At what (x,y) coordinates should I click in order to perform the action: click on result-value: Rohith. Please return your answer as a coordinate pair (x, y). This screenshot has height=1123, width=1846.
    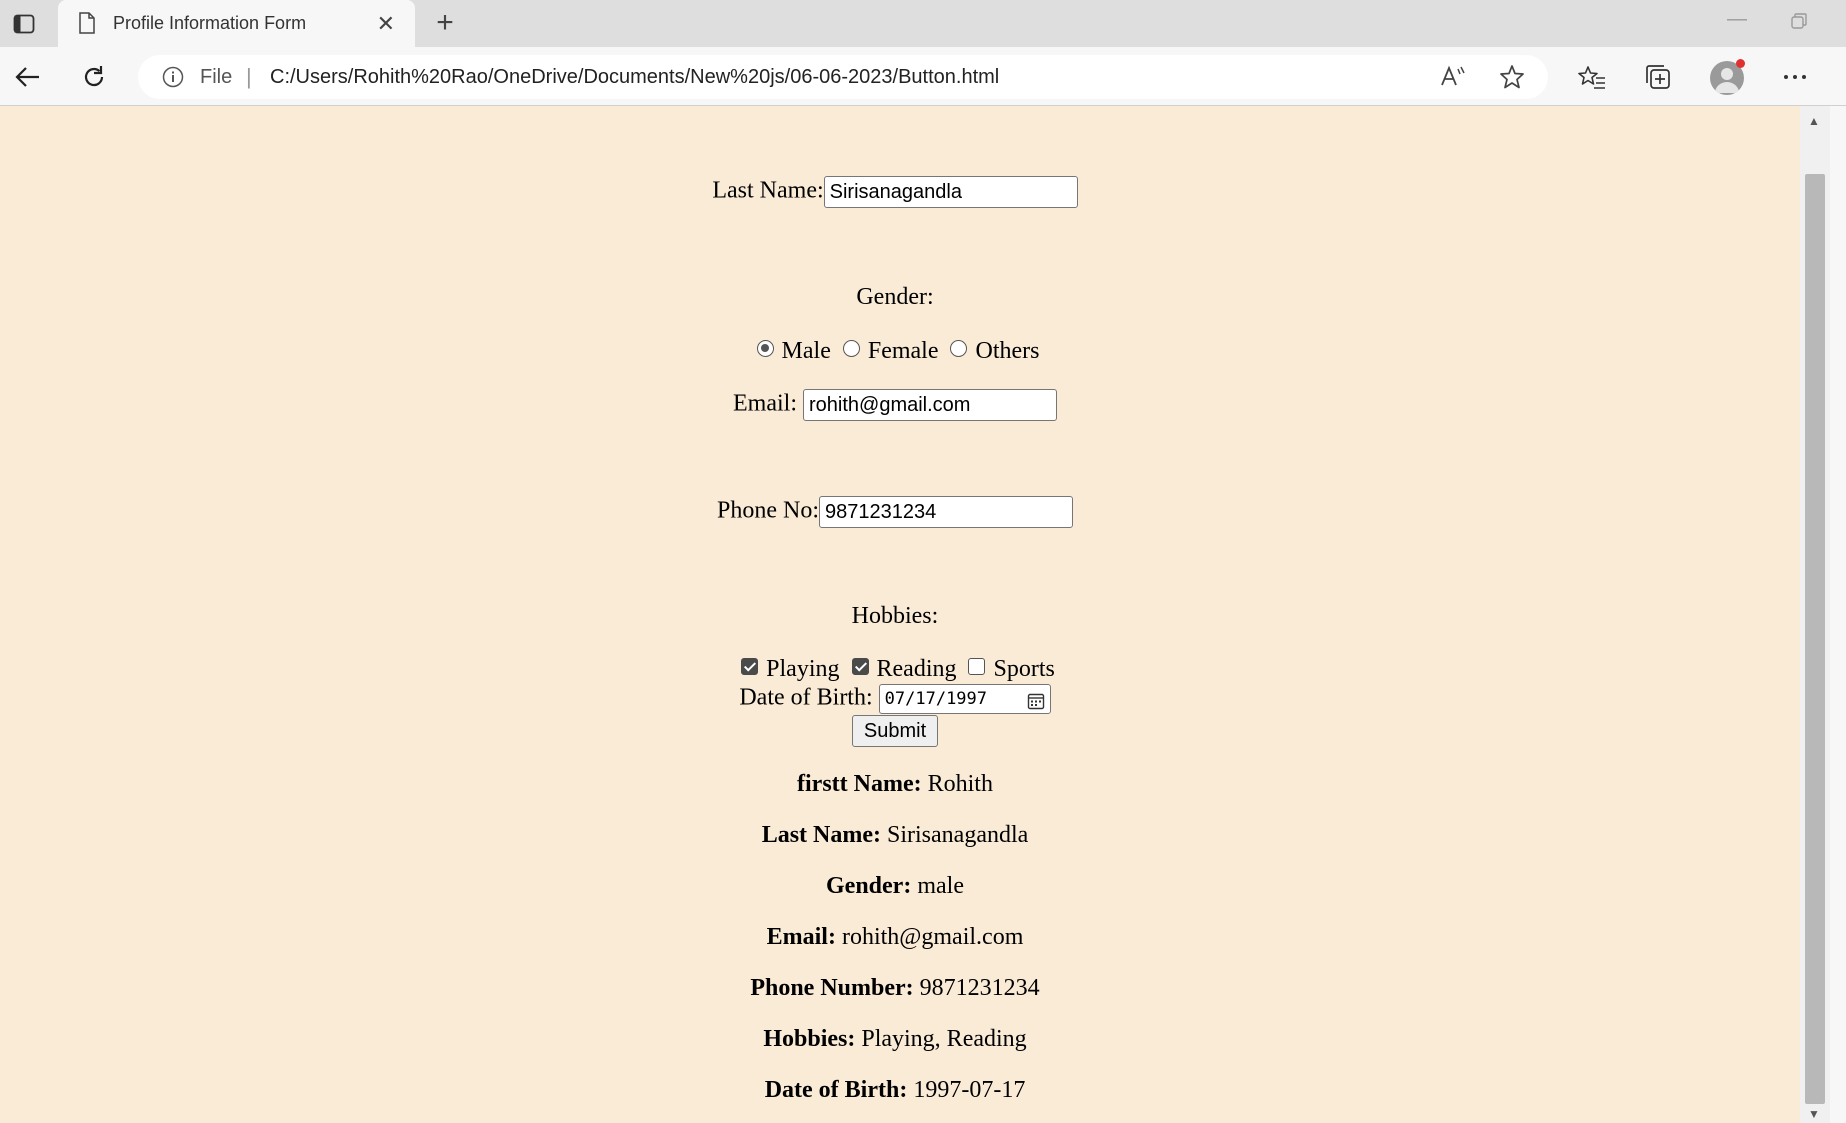
    Looking at the image, I should click on (960, 784).